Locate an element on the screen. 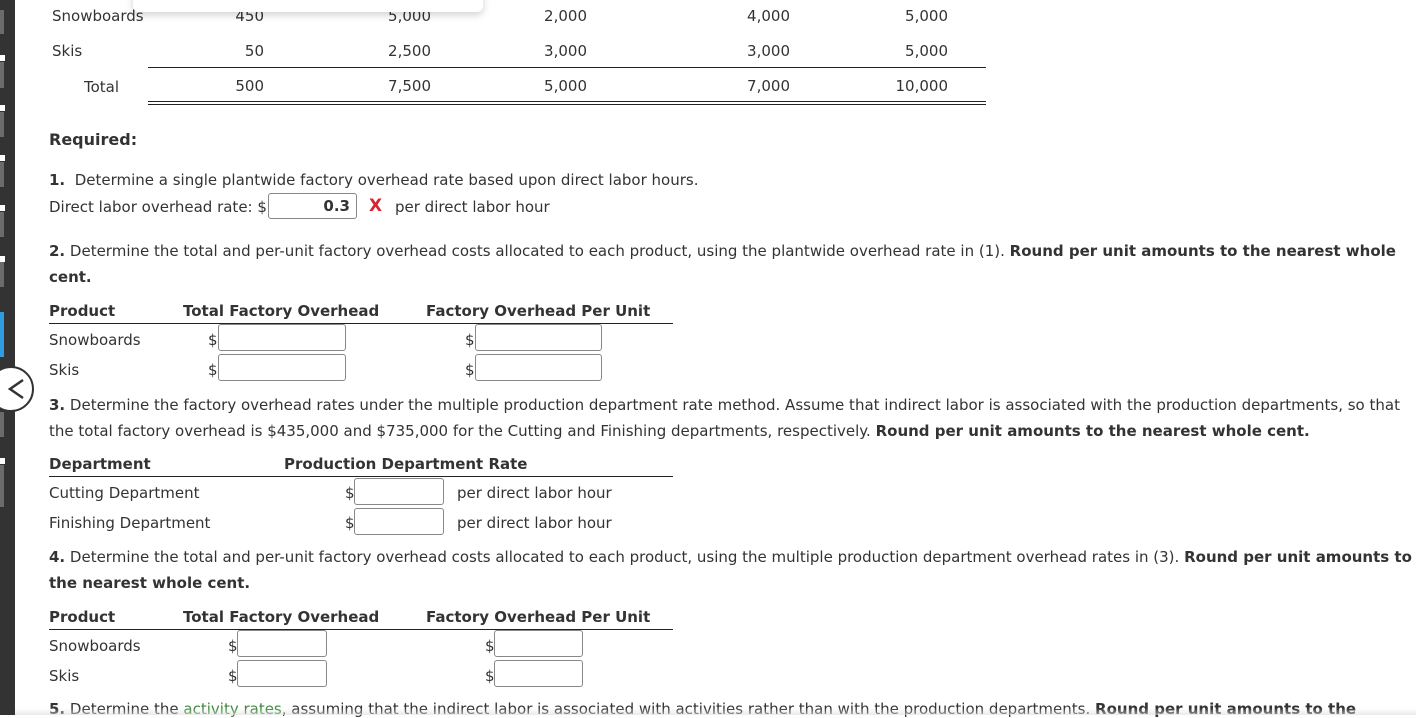  cell: 4,000 is located at coordinates (768, 16).